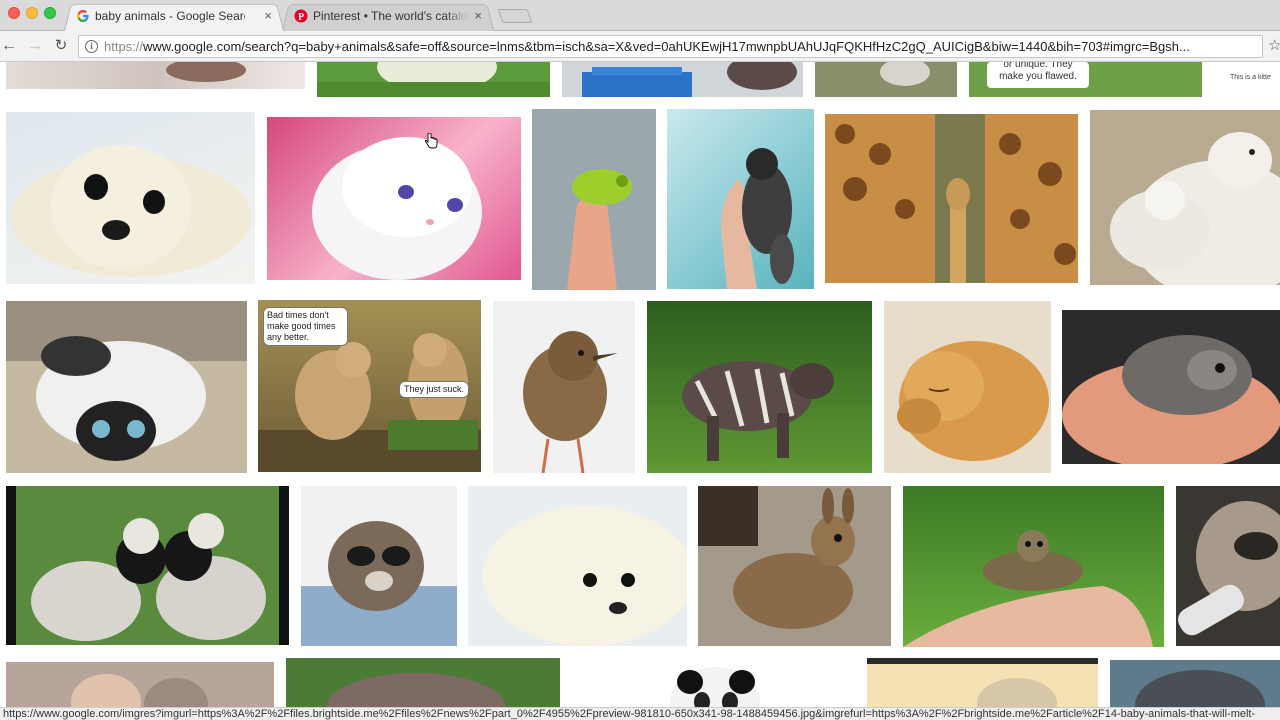  What do you see at coordinates (83, 16) in the screenshot?
I see `google-icon` at bounding box center [83, 16].